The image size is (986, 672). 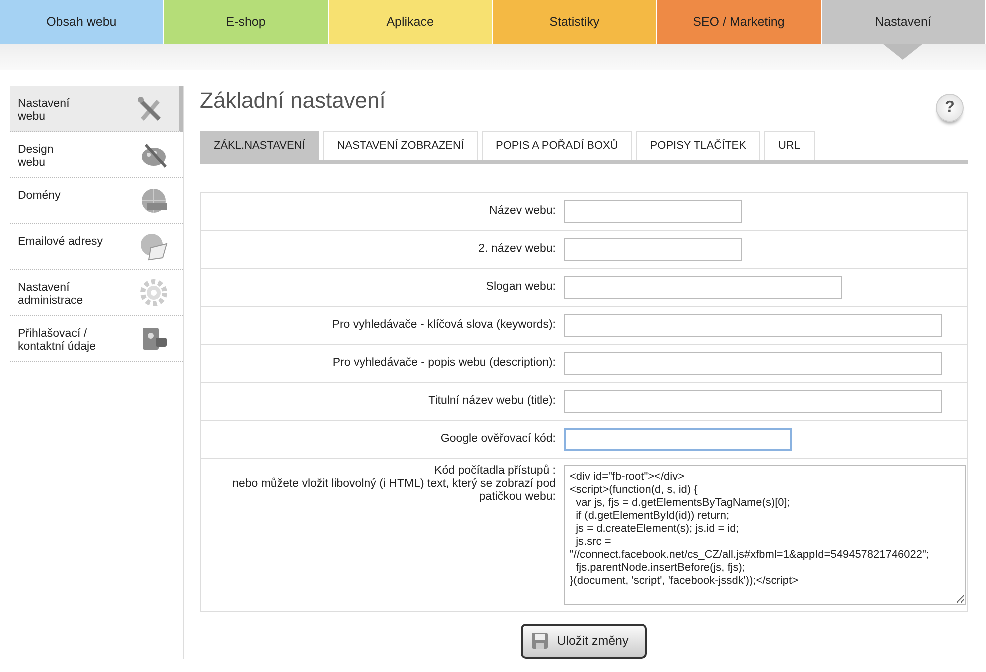 What do you see at coordinates (246, 22) in the screenshot?
I see `nav-tab: E-shop` at bounding box center [246, 22].